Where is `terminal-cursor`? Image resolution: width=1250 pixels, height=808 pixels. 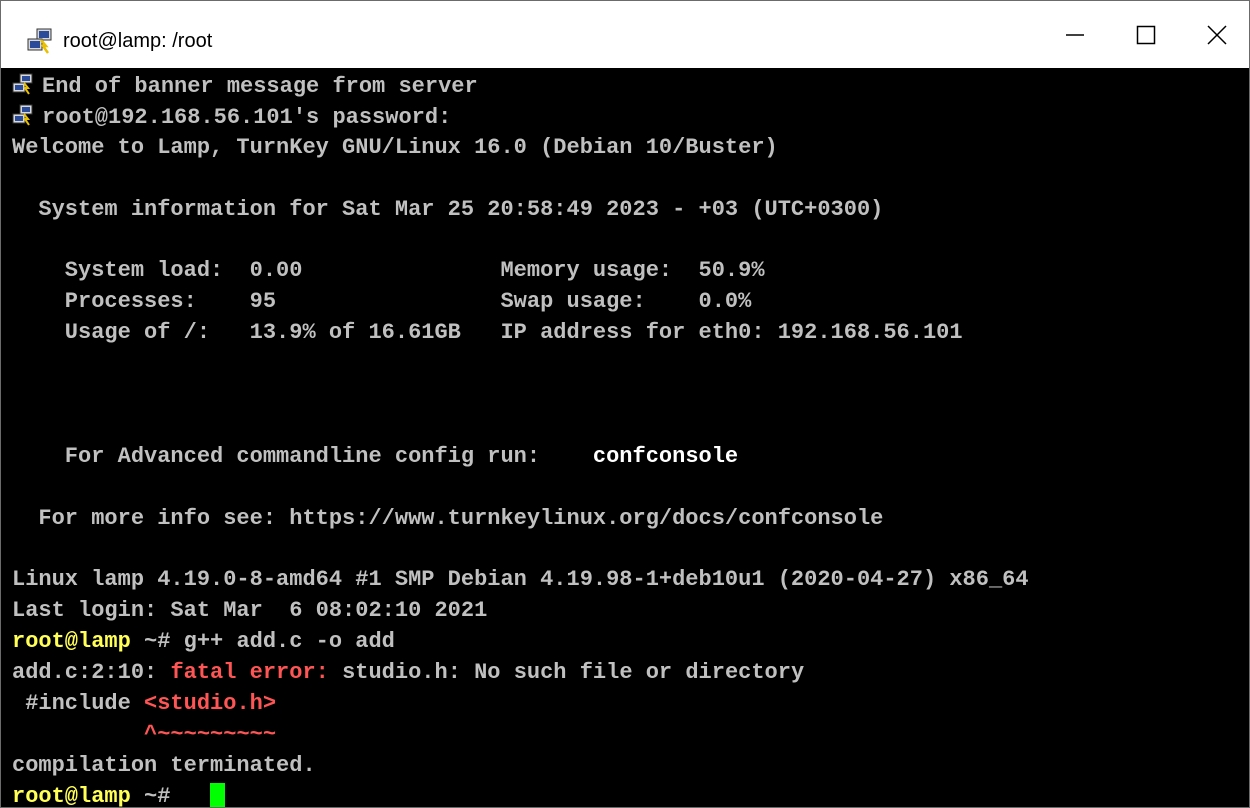 terminal-cursor is located at coordinates (217, 795).